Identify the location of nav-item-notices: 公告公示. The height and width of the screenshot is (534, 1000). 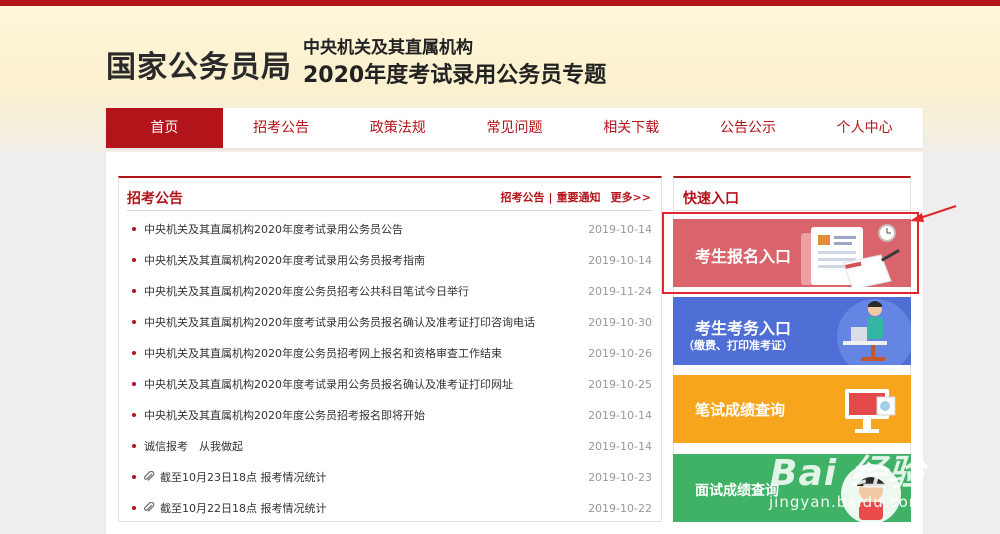
(748, 128).